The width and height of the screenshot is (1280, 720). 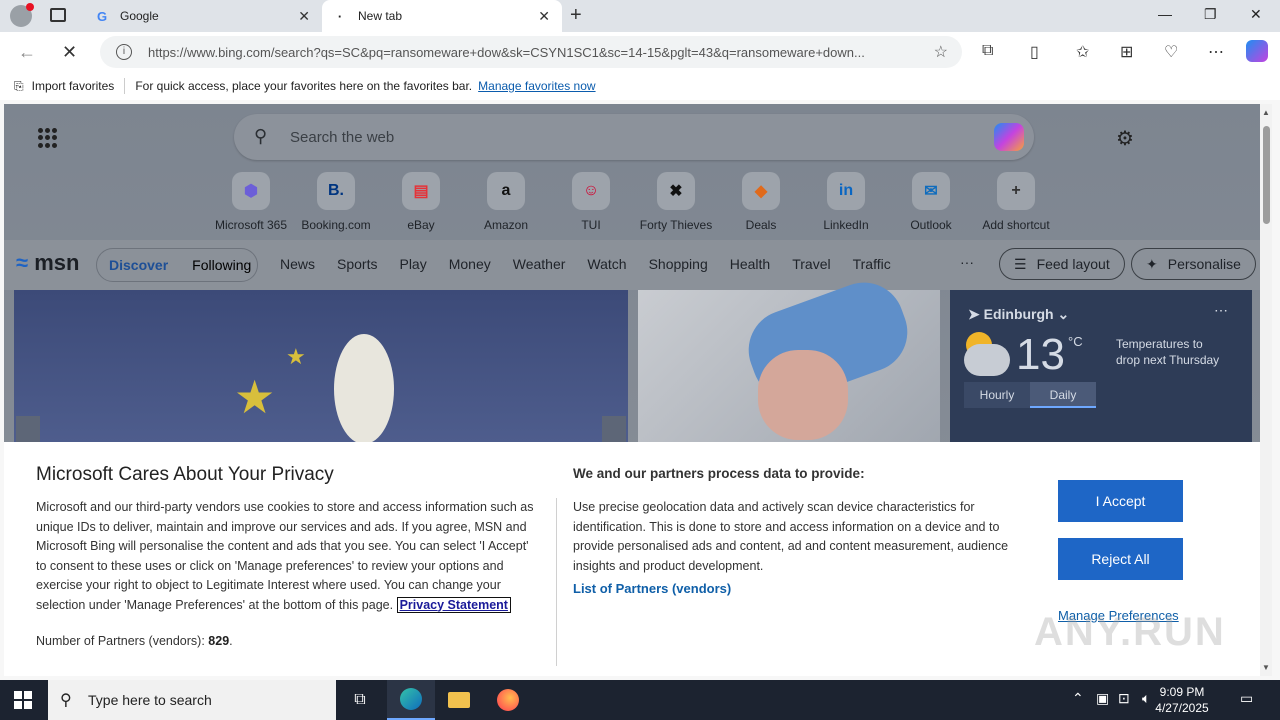 I want to click on device-icon: ▣, so click(x=1102, y=698).